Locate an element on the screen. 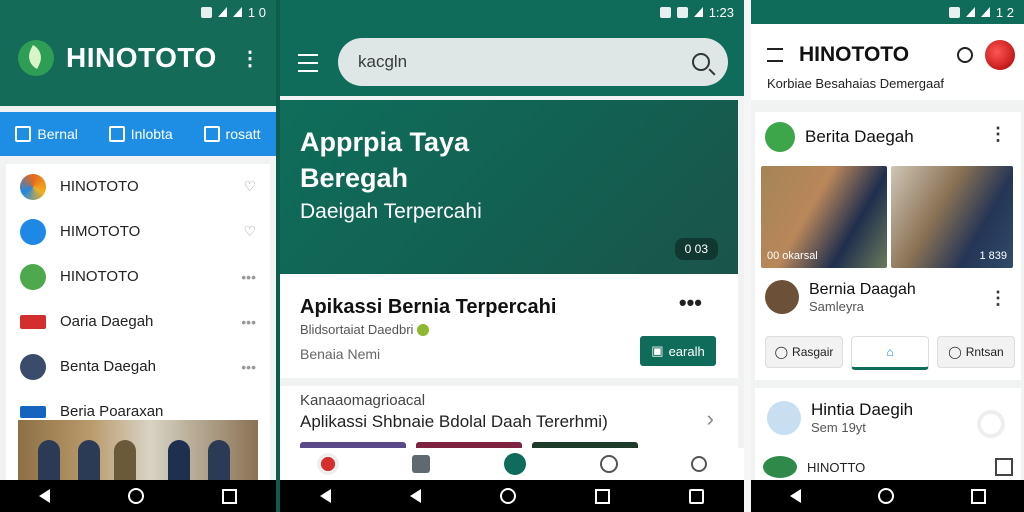  avatar is located at coordinates (1000, 55).